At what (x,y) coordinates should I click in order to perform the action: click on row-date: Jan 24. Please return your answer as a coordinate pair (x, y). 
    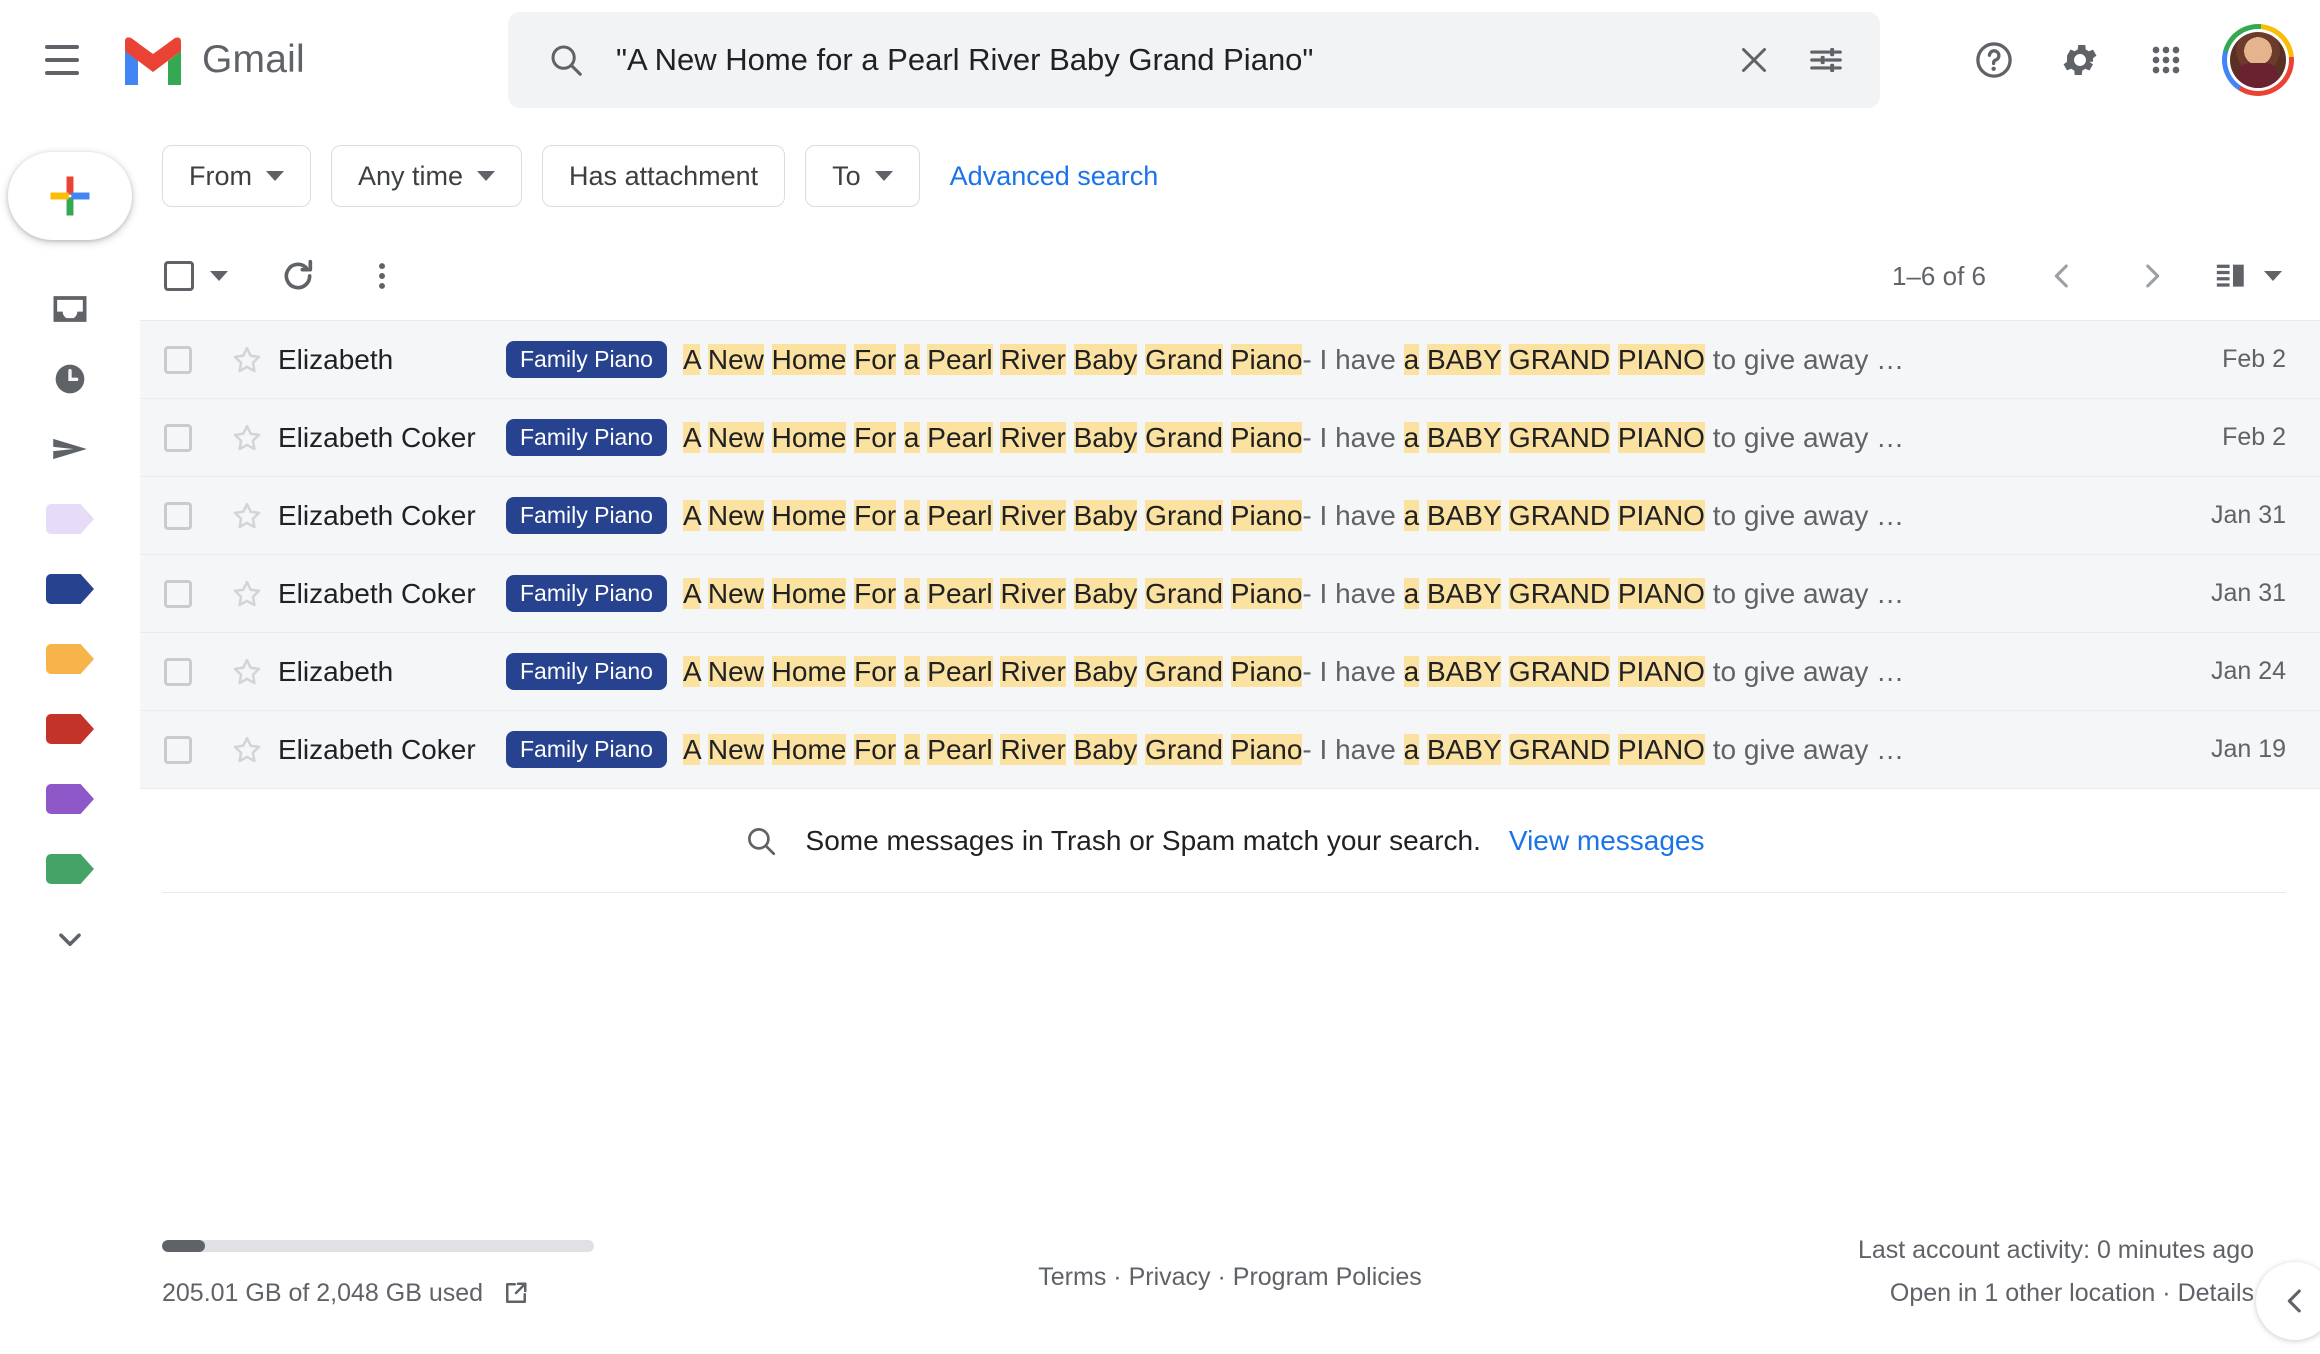
    Looking at the image, I should click on (2248, 671).